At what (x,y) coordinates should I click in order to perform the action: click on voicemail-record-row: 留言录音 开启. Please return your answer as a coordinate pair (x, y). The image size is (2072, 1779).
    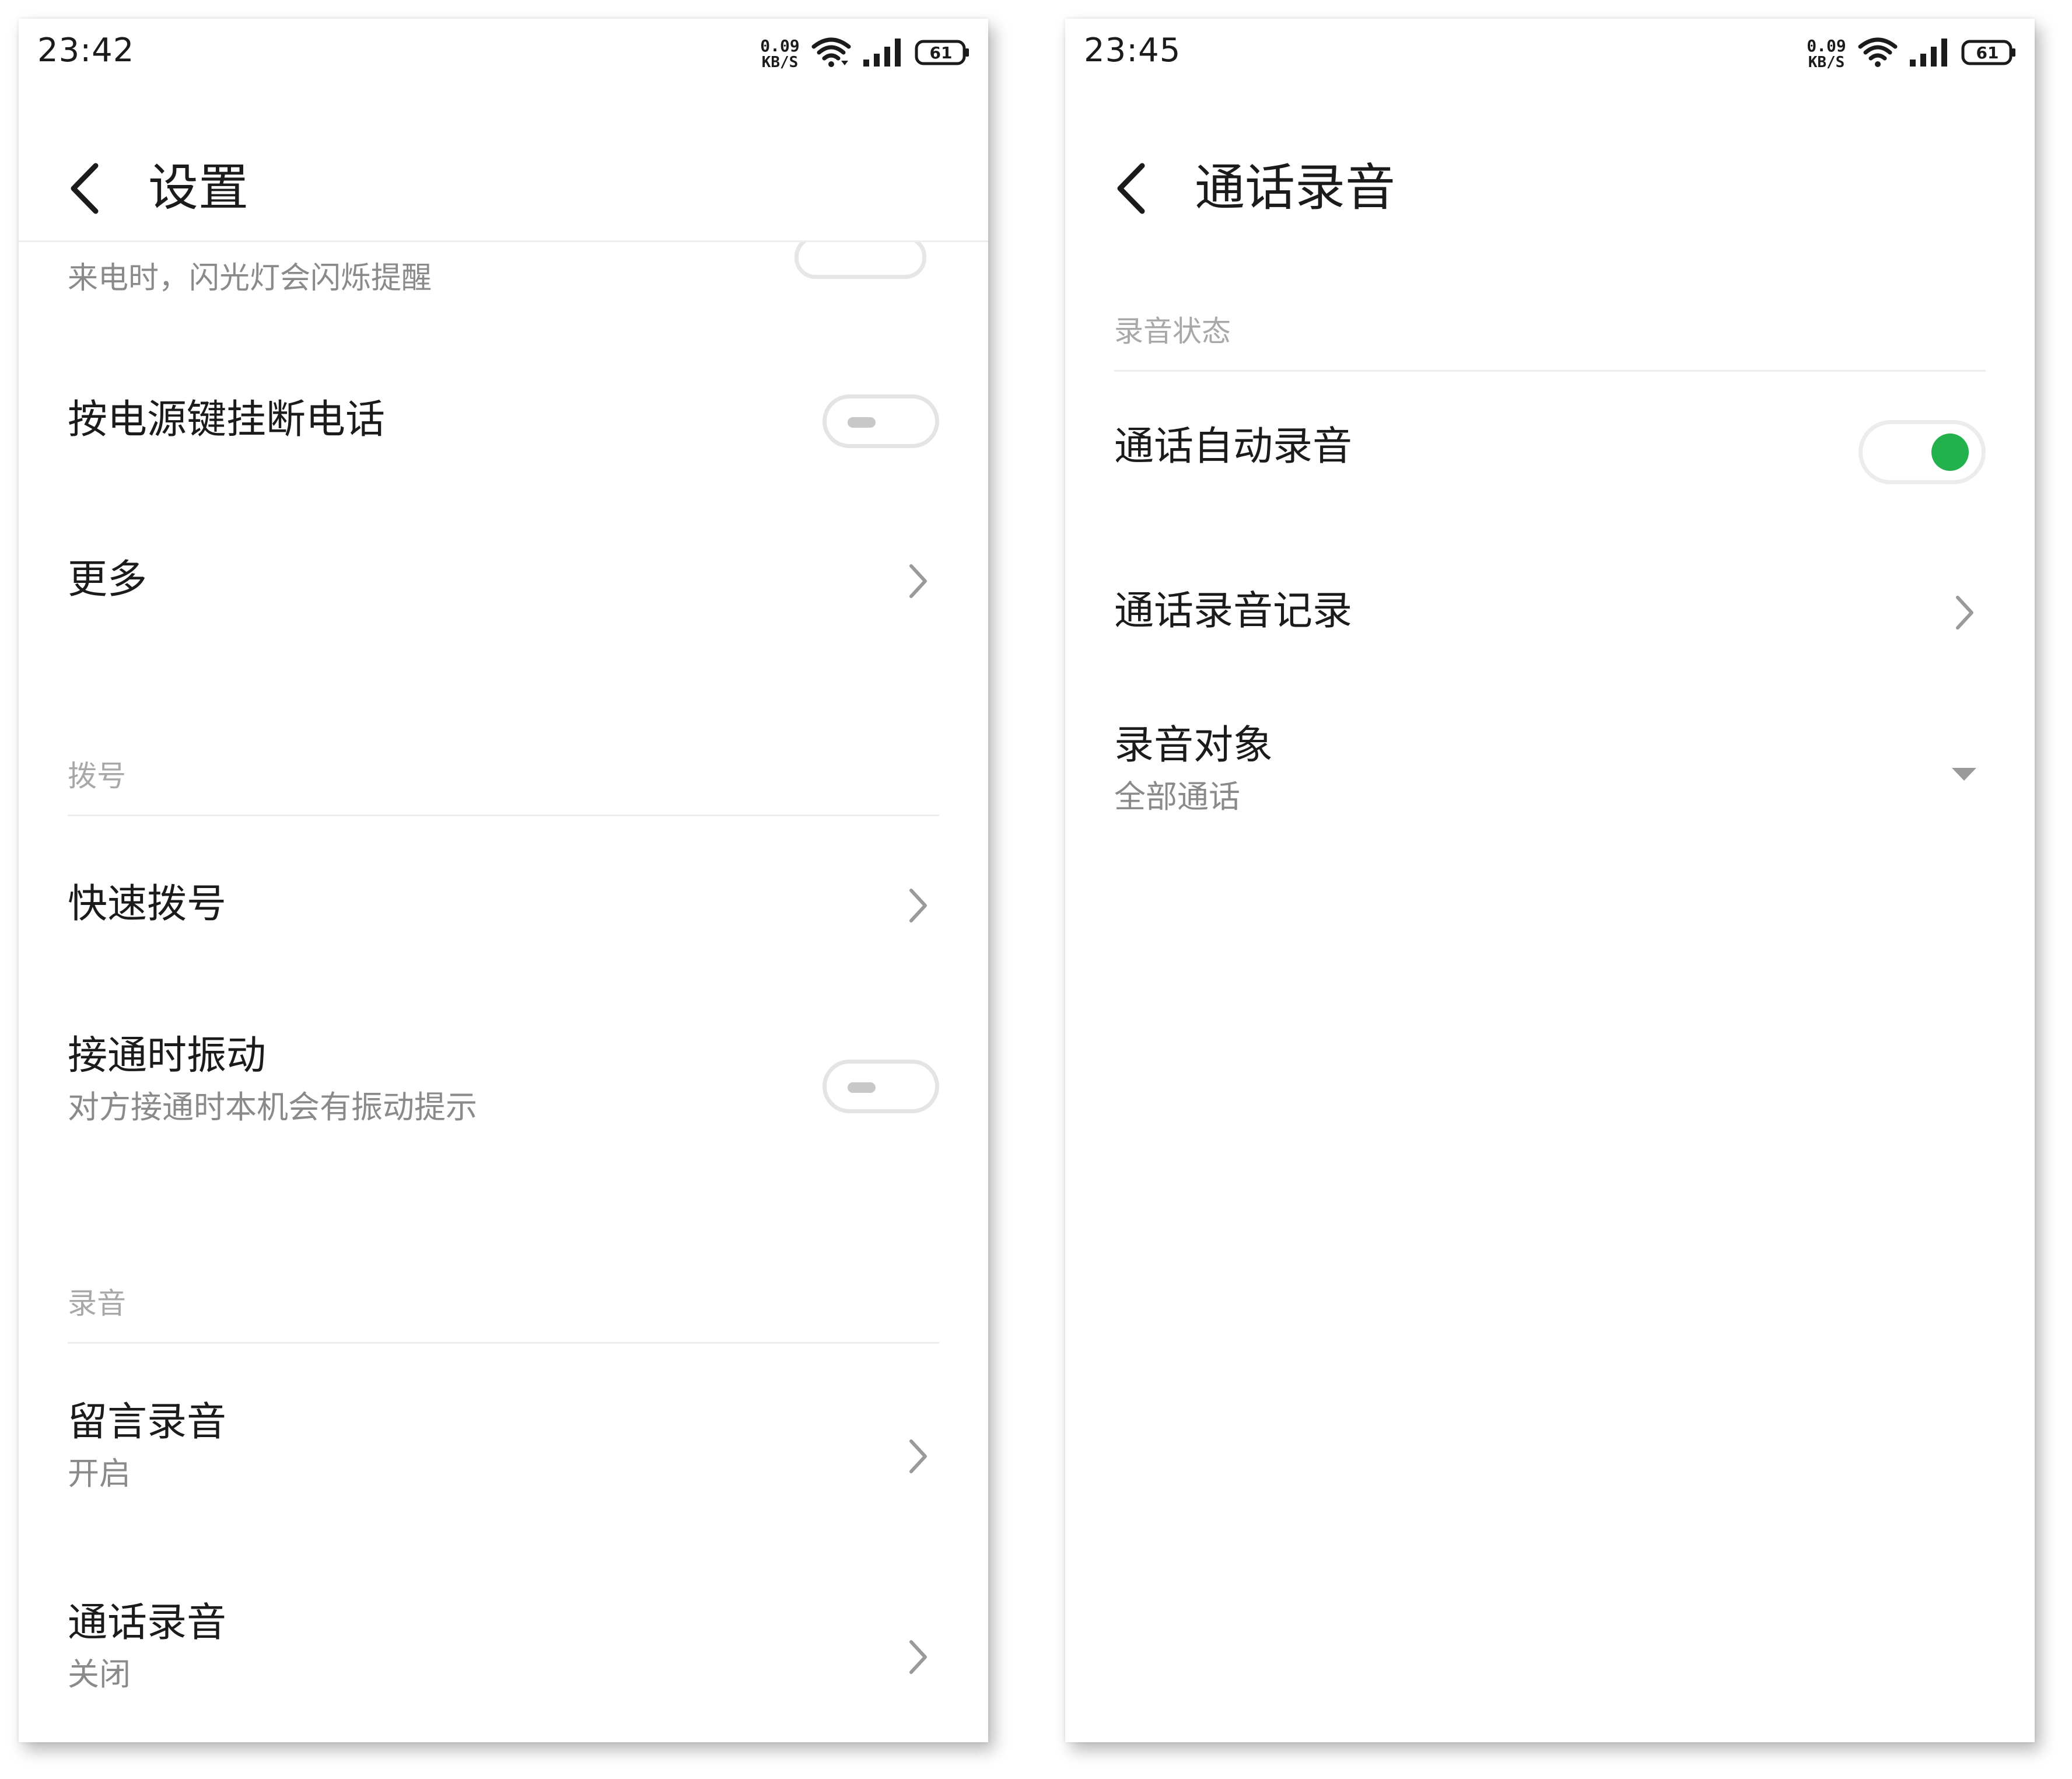
    Looking at the image, I should click on (503, 1457).